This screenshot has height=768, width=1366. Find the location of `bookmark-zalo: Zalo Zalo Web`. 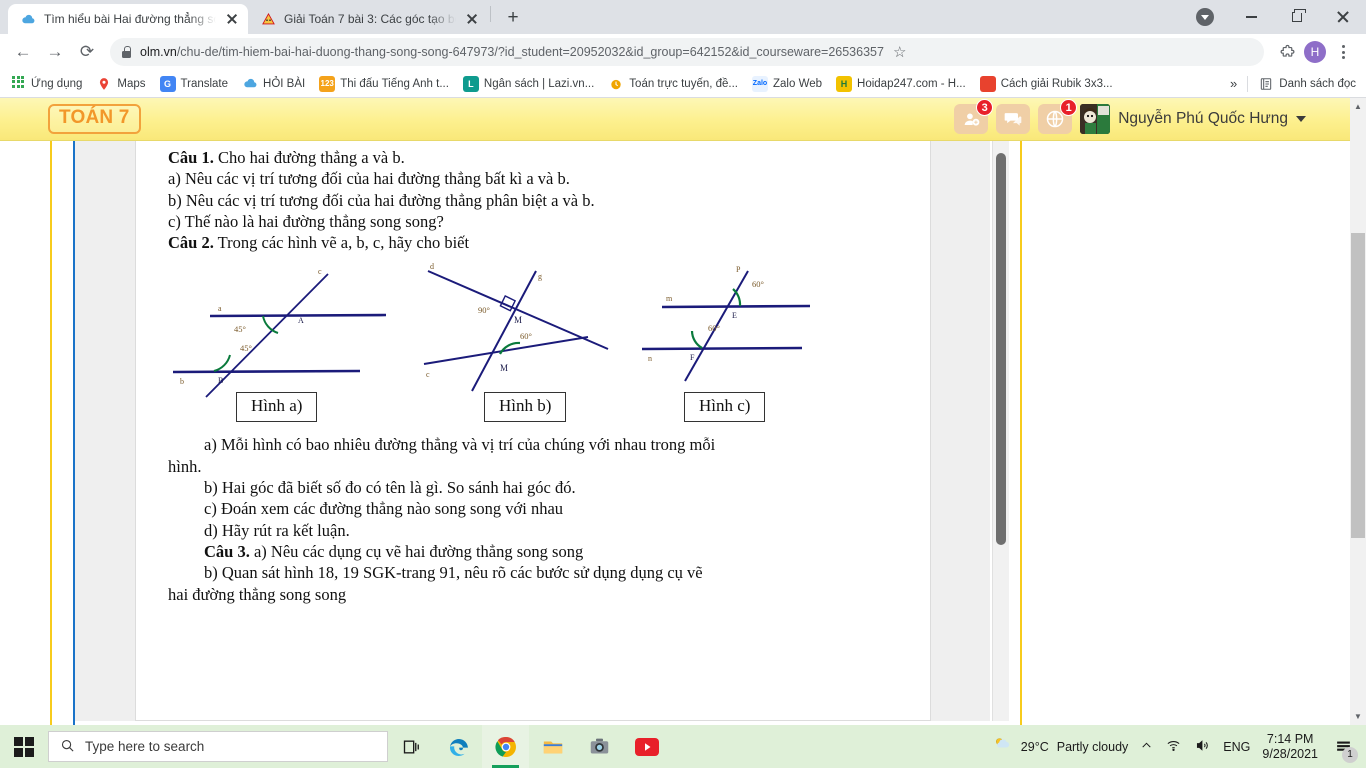

bookmark-zalo: Zalo Zalo Web is located at coordinates (787, 83).